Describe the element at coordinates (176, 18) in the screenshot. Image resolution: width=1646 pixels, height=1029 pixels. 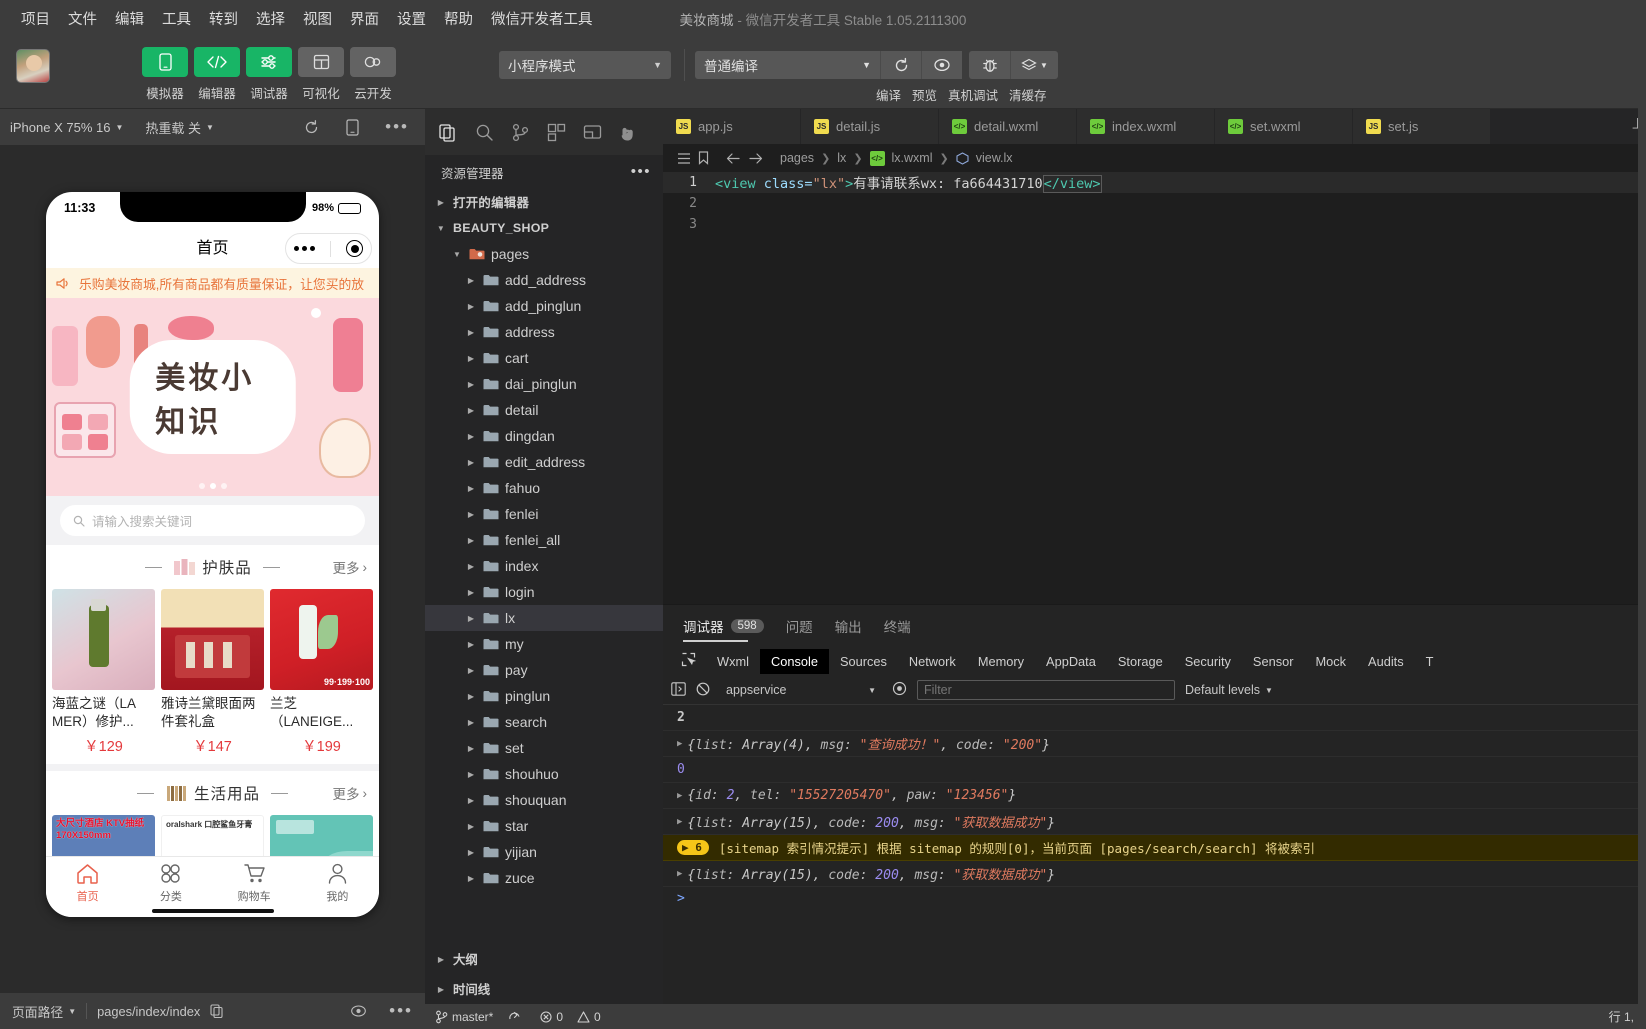
I see `menu-item-3: 工具` at that location.